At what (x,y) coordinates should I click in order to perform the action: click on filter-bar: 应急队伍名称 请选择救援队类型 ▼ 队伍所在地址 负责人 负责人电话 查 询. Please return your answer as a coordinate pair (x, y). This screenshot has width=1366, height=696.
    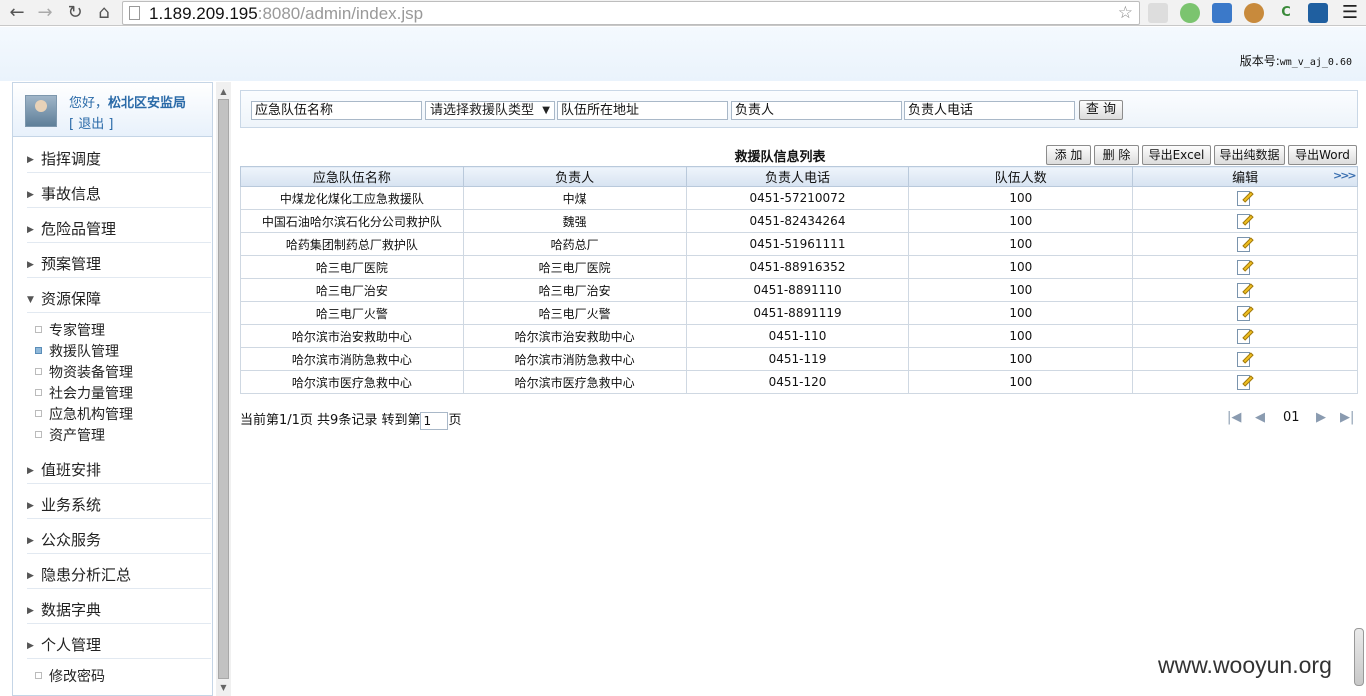
    Looking at the image, I should click on (799, 109).